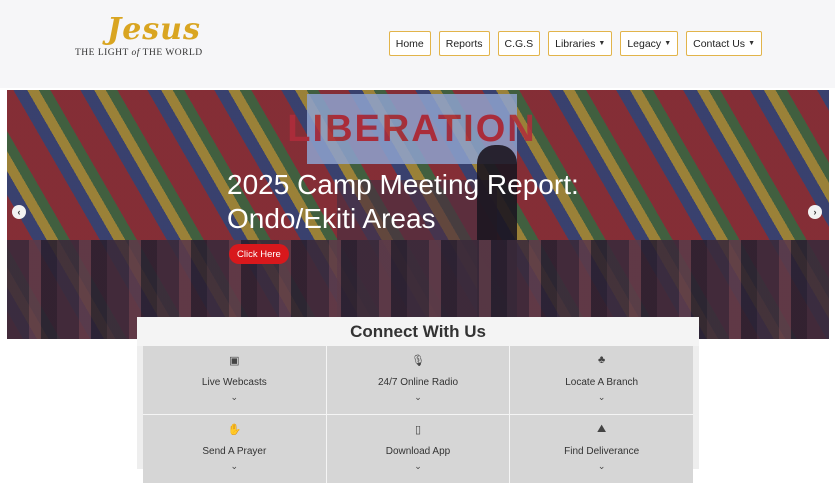 Image resolution: width=835 pixels, height=483 pixels. What do you see at coordinates (649, 43) in the screenshot?
I see `nav-legacy: Legacy ▼` at bounding box center [649, 43].